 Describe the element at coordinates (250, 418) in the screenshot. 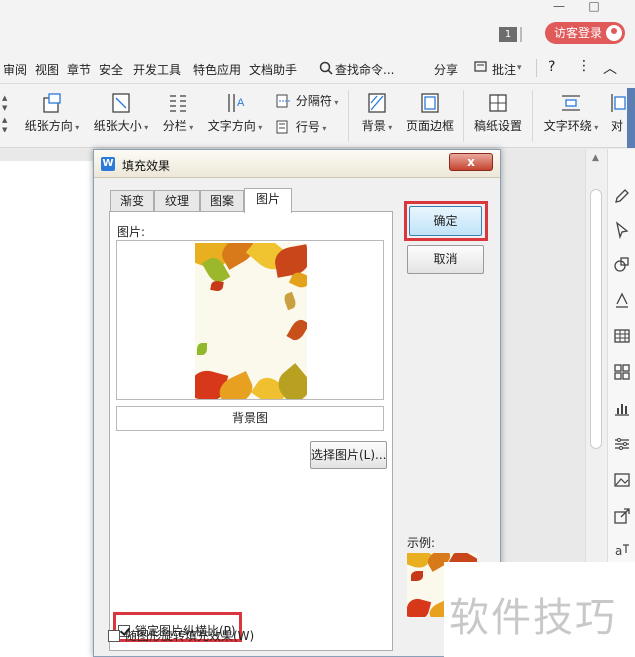

I see `picture-name-field: 背景图` at that location.